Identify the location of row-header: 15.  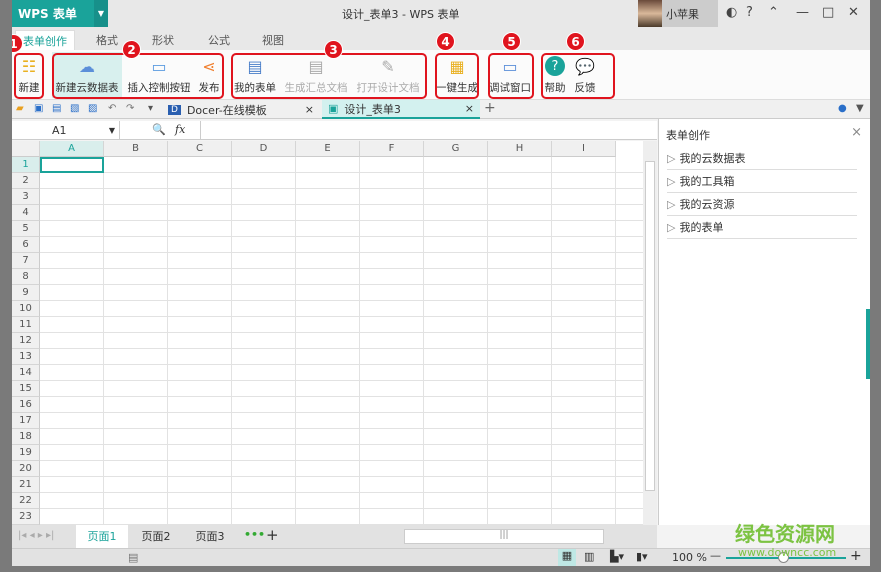
(26, 389).